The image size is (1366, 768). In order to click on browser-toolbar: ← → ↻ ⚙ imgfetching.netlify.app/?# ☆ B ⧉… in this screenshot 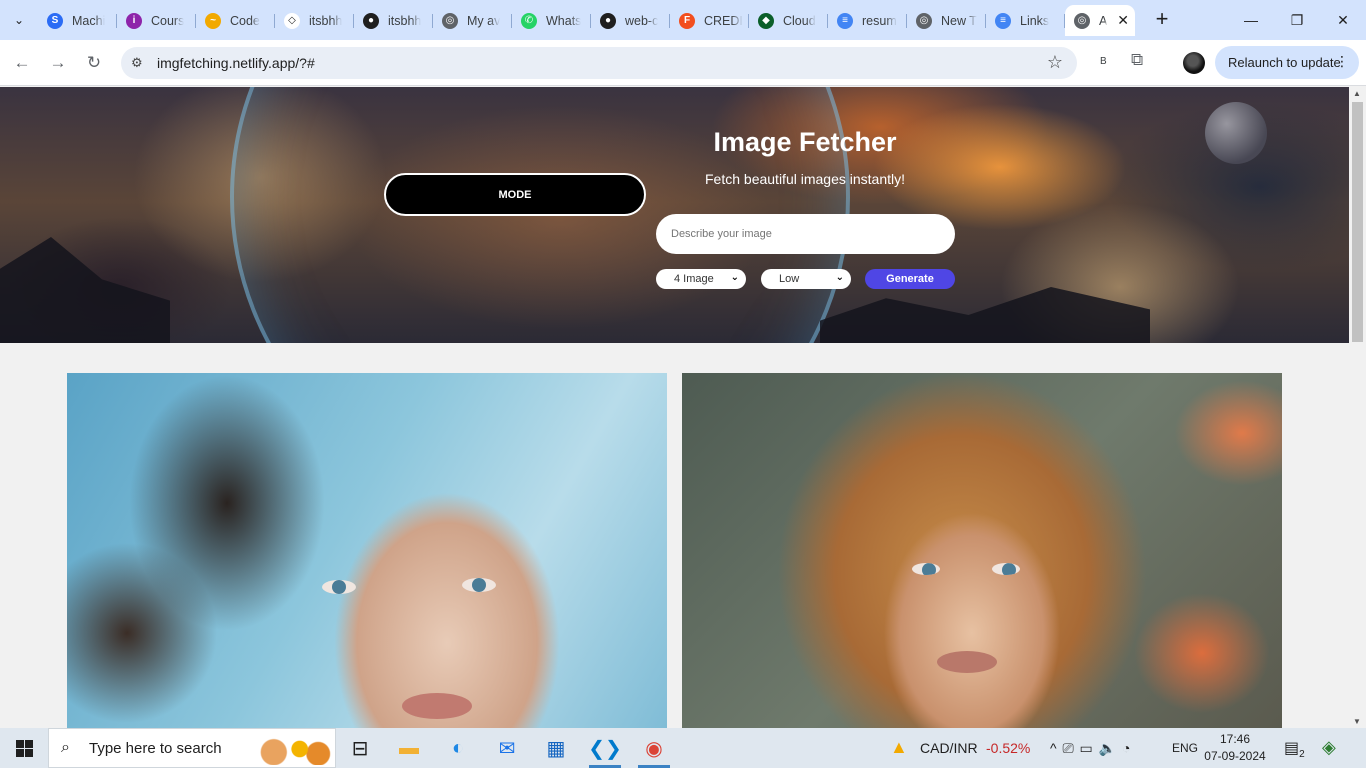, I will do `click(683, 63)`.